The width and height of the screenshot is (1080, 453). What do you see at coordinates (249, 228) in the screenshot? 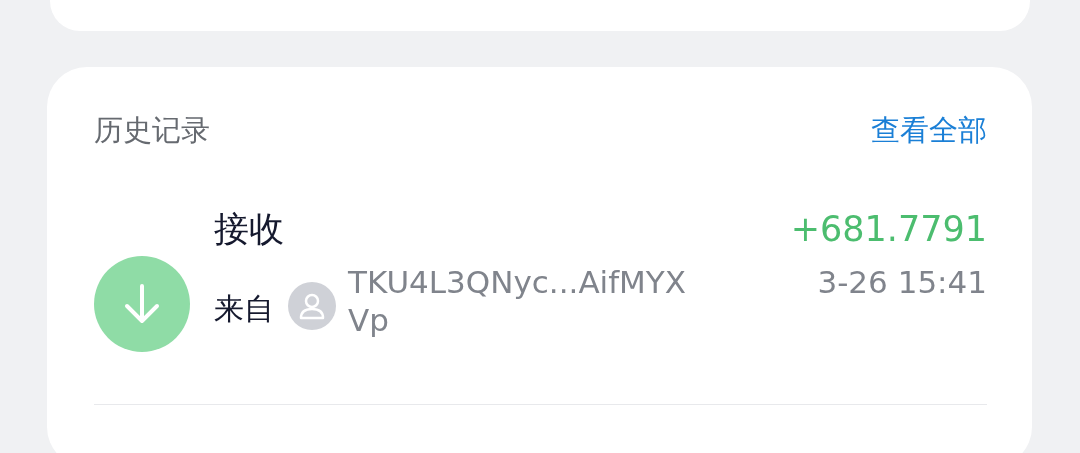
I see `transaction-type: 接收` at bounding box center [249, 228].